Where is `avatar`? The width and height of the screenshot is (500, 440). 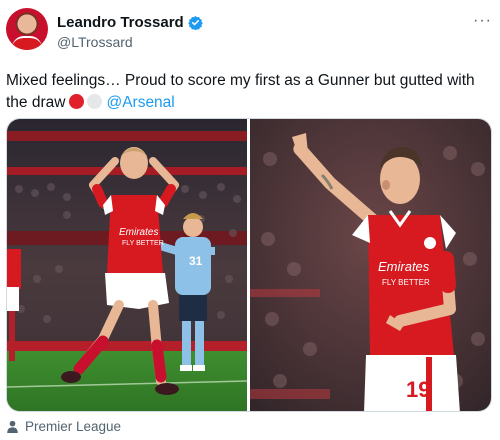
avatar is located at coordinates (27, 29).